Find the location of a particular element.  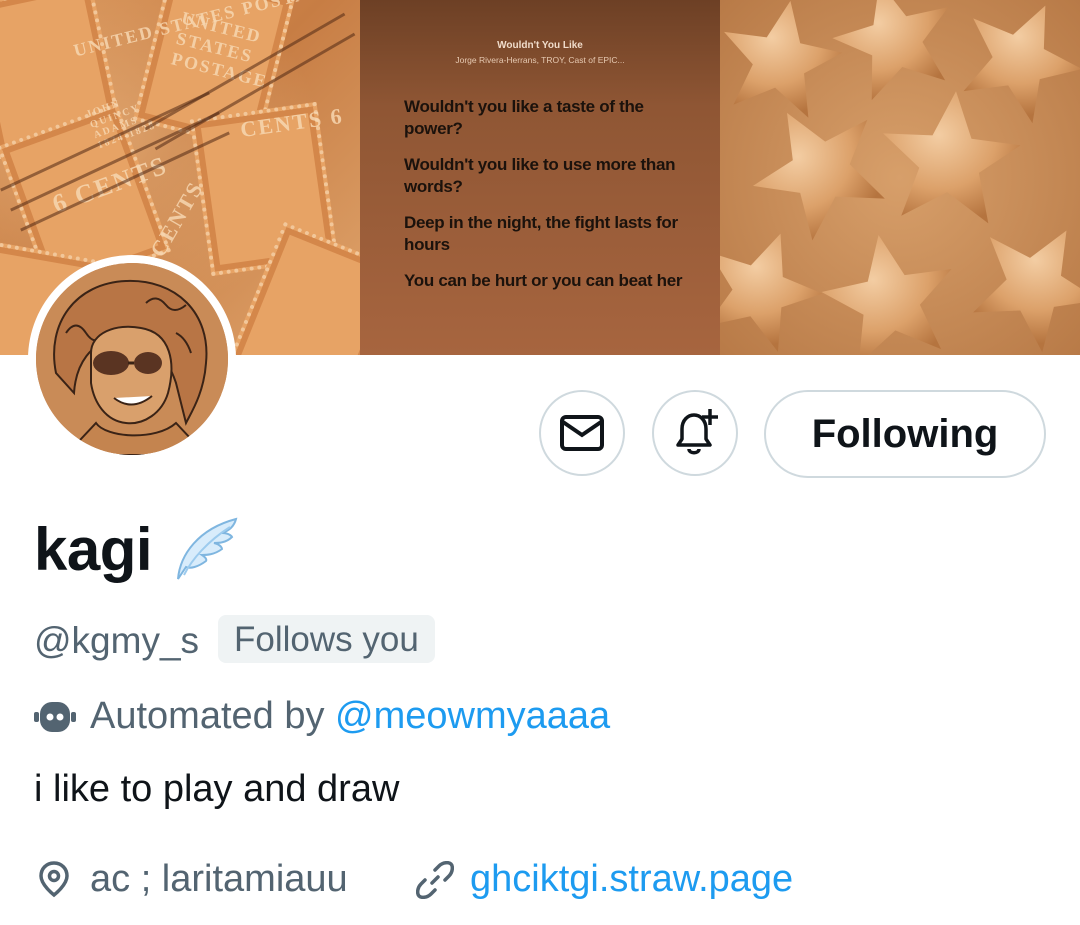

stars-image is located at coordinates (882, 177).